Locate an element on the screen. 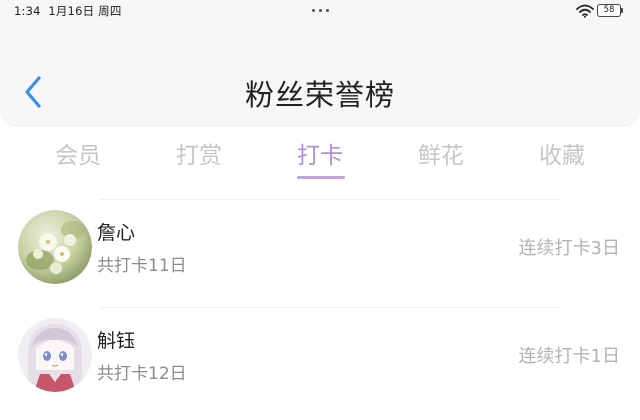  member-name: 詹心 is located at coordinates (116, 233).